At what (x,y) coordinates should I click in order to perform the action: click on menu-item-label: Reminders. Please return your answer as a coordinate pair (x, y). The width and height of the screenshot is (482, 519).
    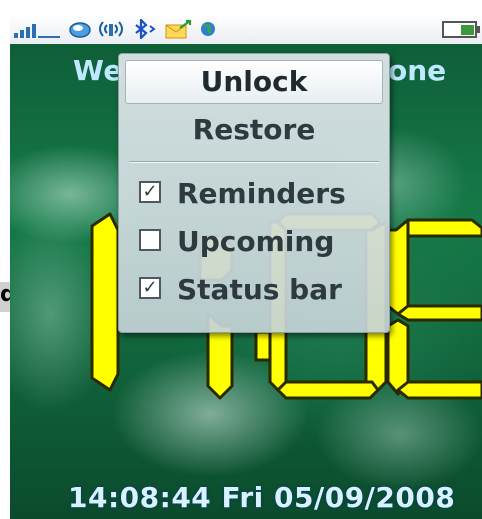
    Looking at the image, I should click on (261, 193).